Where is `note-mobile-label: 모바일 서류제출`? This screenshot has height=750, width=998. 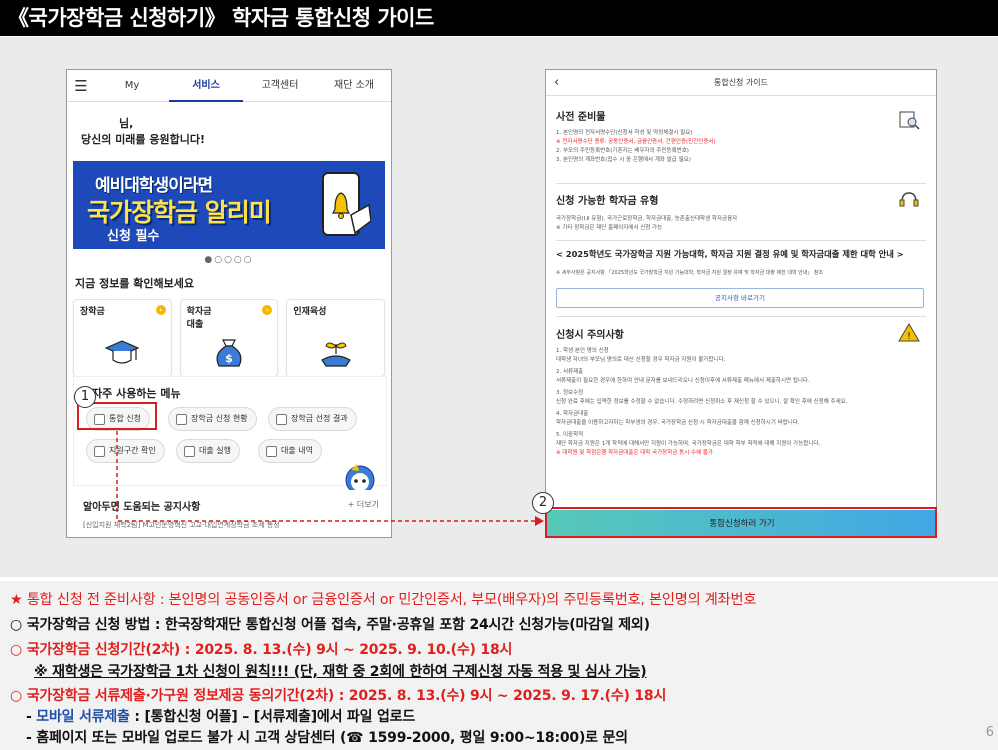 note-mobile-label: 모바일 서류제출 is located at coordinates (83, 717).